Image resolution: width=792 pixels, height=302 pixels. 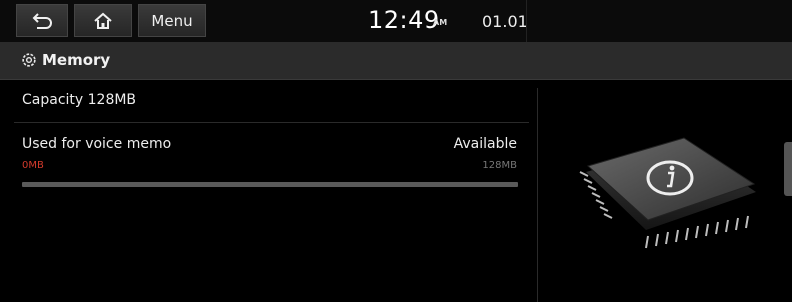 I want to click on top-bar: Menu 12:49 AM 01.01, so click(x=396, y=21).